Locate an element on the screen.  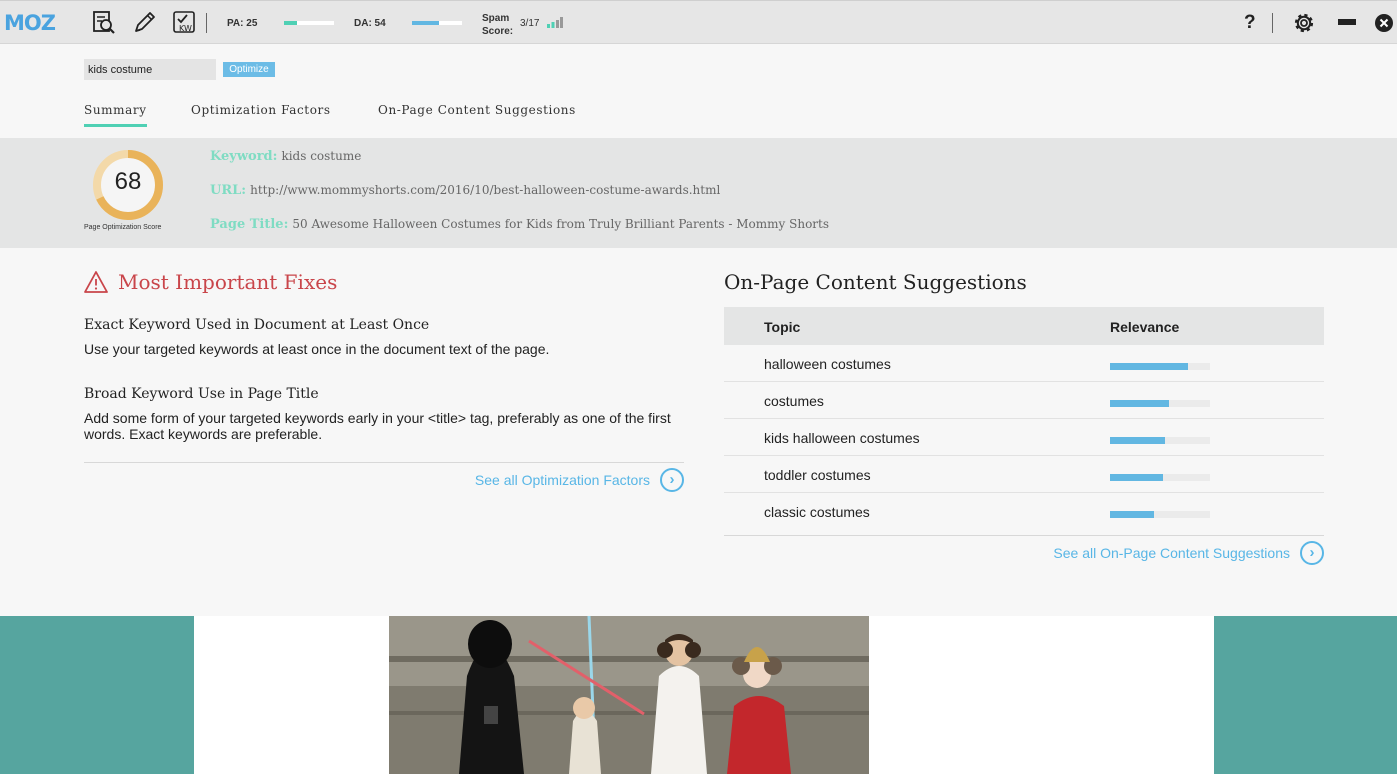
fix-title: Broad Keyword Use in Page Title is located at coordinates (201, 394).